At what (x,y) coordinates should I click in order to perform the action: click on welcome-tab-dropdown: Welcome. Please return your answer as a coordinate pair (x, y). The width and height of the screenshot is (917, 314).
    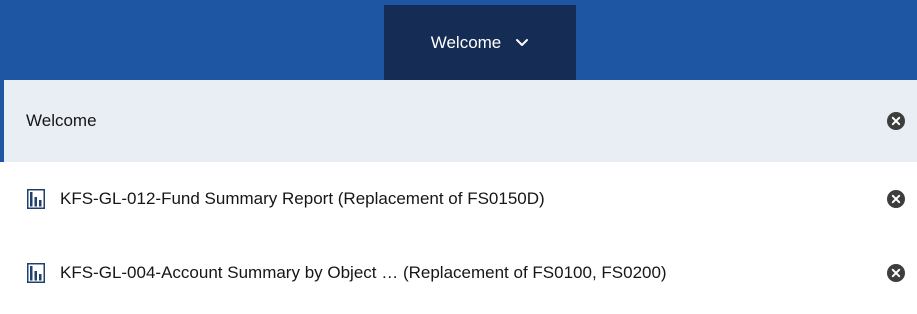
    Looking at the image, I should click on (480, 42).